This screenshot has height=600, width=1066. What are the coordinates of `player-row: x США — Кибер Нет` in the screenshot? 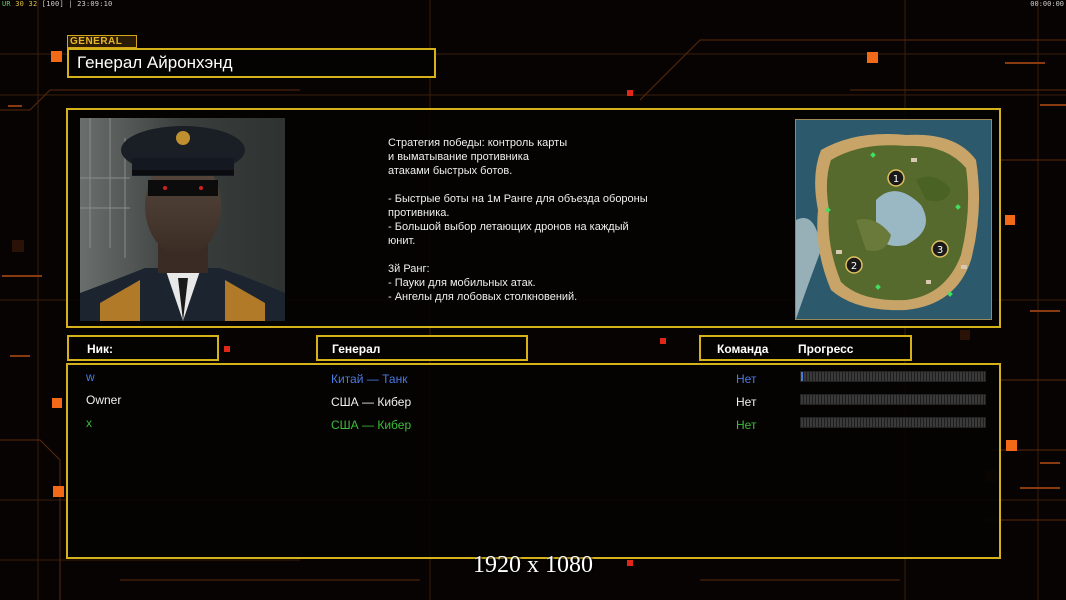 It's located at (533, 425).